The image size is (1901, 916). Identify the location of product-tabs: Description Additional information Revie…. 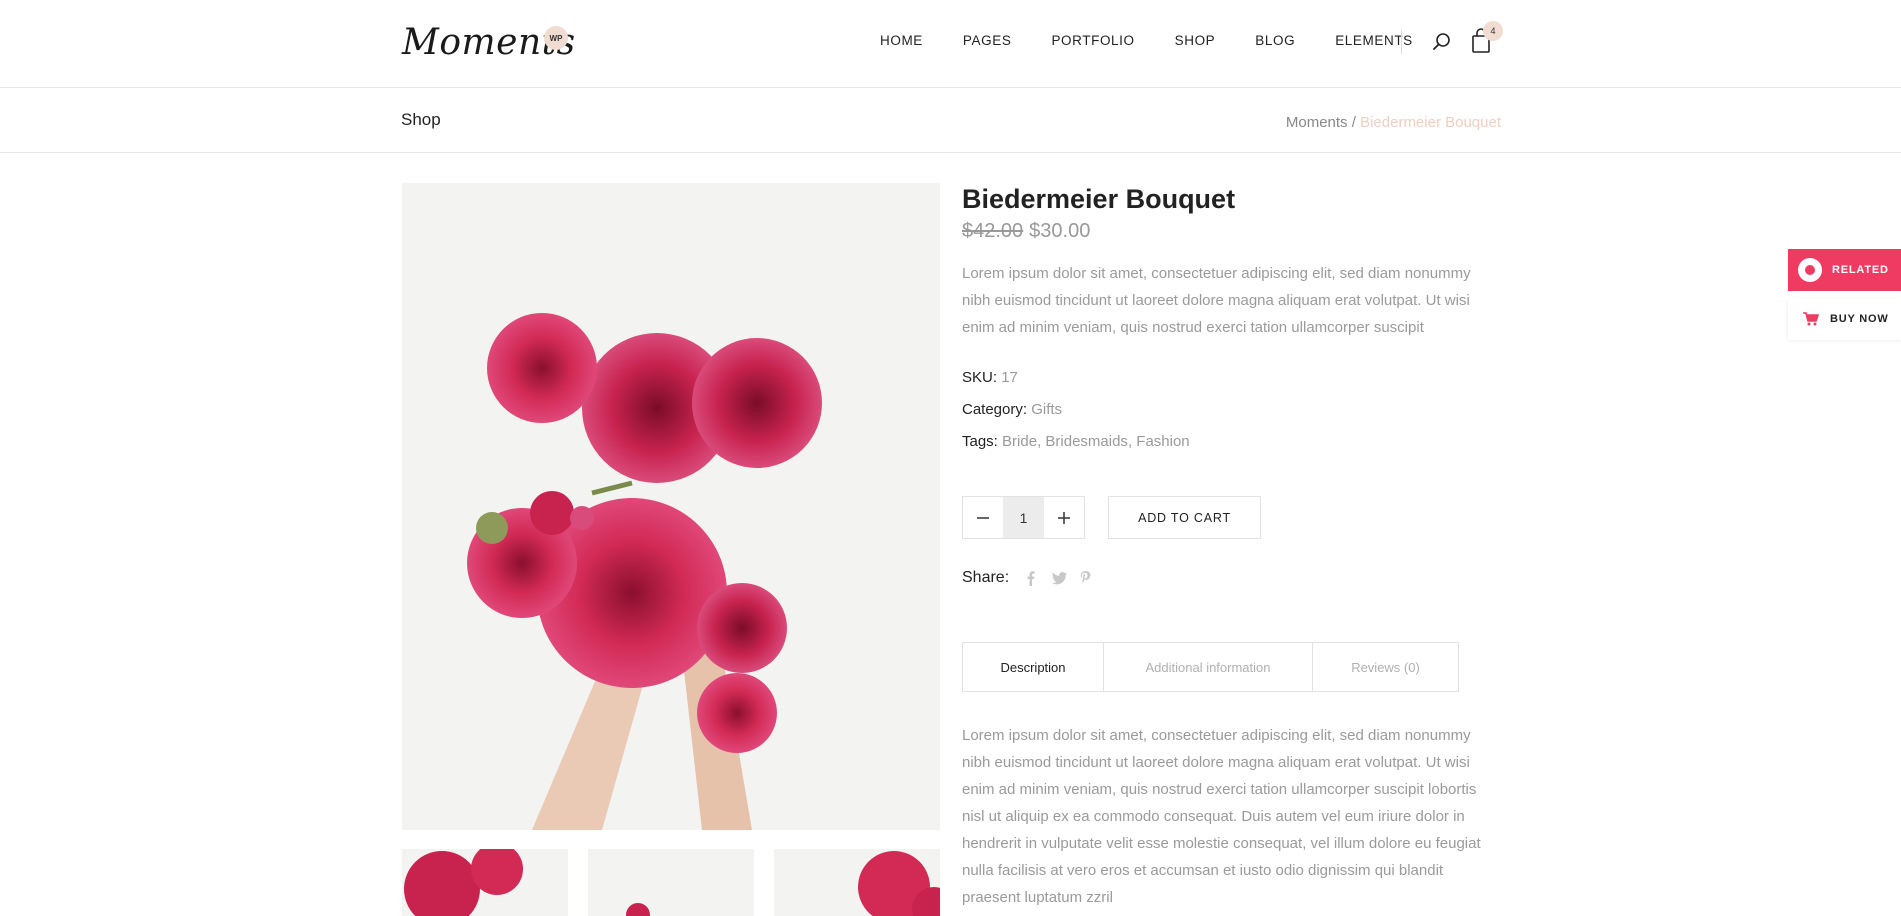
(1210, 667).